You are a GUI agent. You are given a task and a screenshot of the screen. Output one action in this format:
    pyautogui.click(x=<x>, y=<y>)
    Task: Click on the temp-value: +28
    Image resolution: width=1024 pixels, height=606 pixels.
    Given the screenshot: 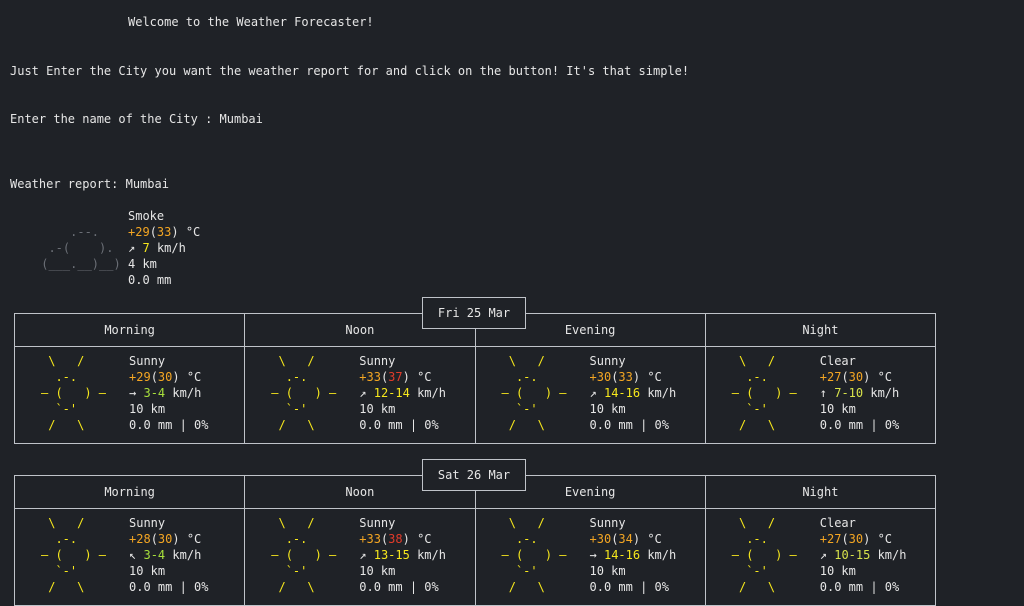 What is the action you would take?
    pyautogui.click(x=140, y=539)
    